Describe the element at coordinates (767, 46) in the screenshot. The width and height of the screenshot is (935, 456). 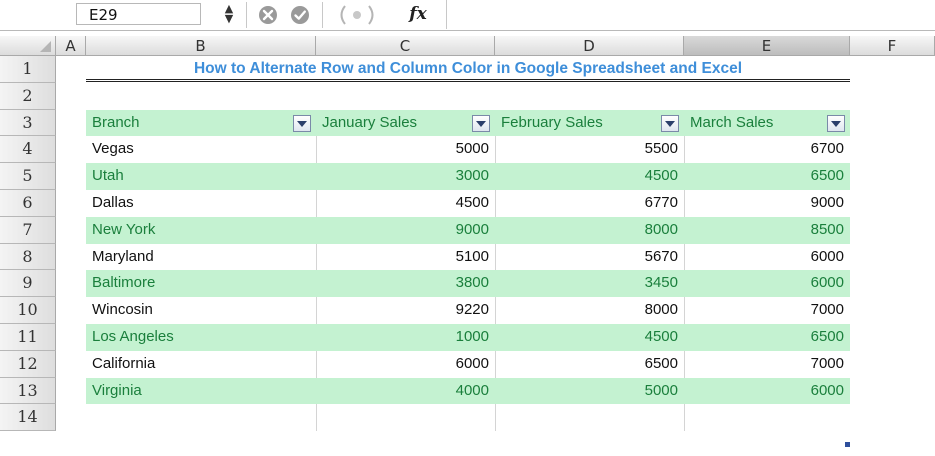
I see `column-header-e: E` at that location.